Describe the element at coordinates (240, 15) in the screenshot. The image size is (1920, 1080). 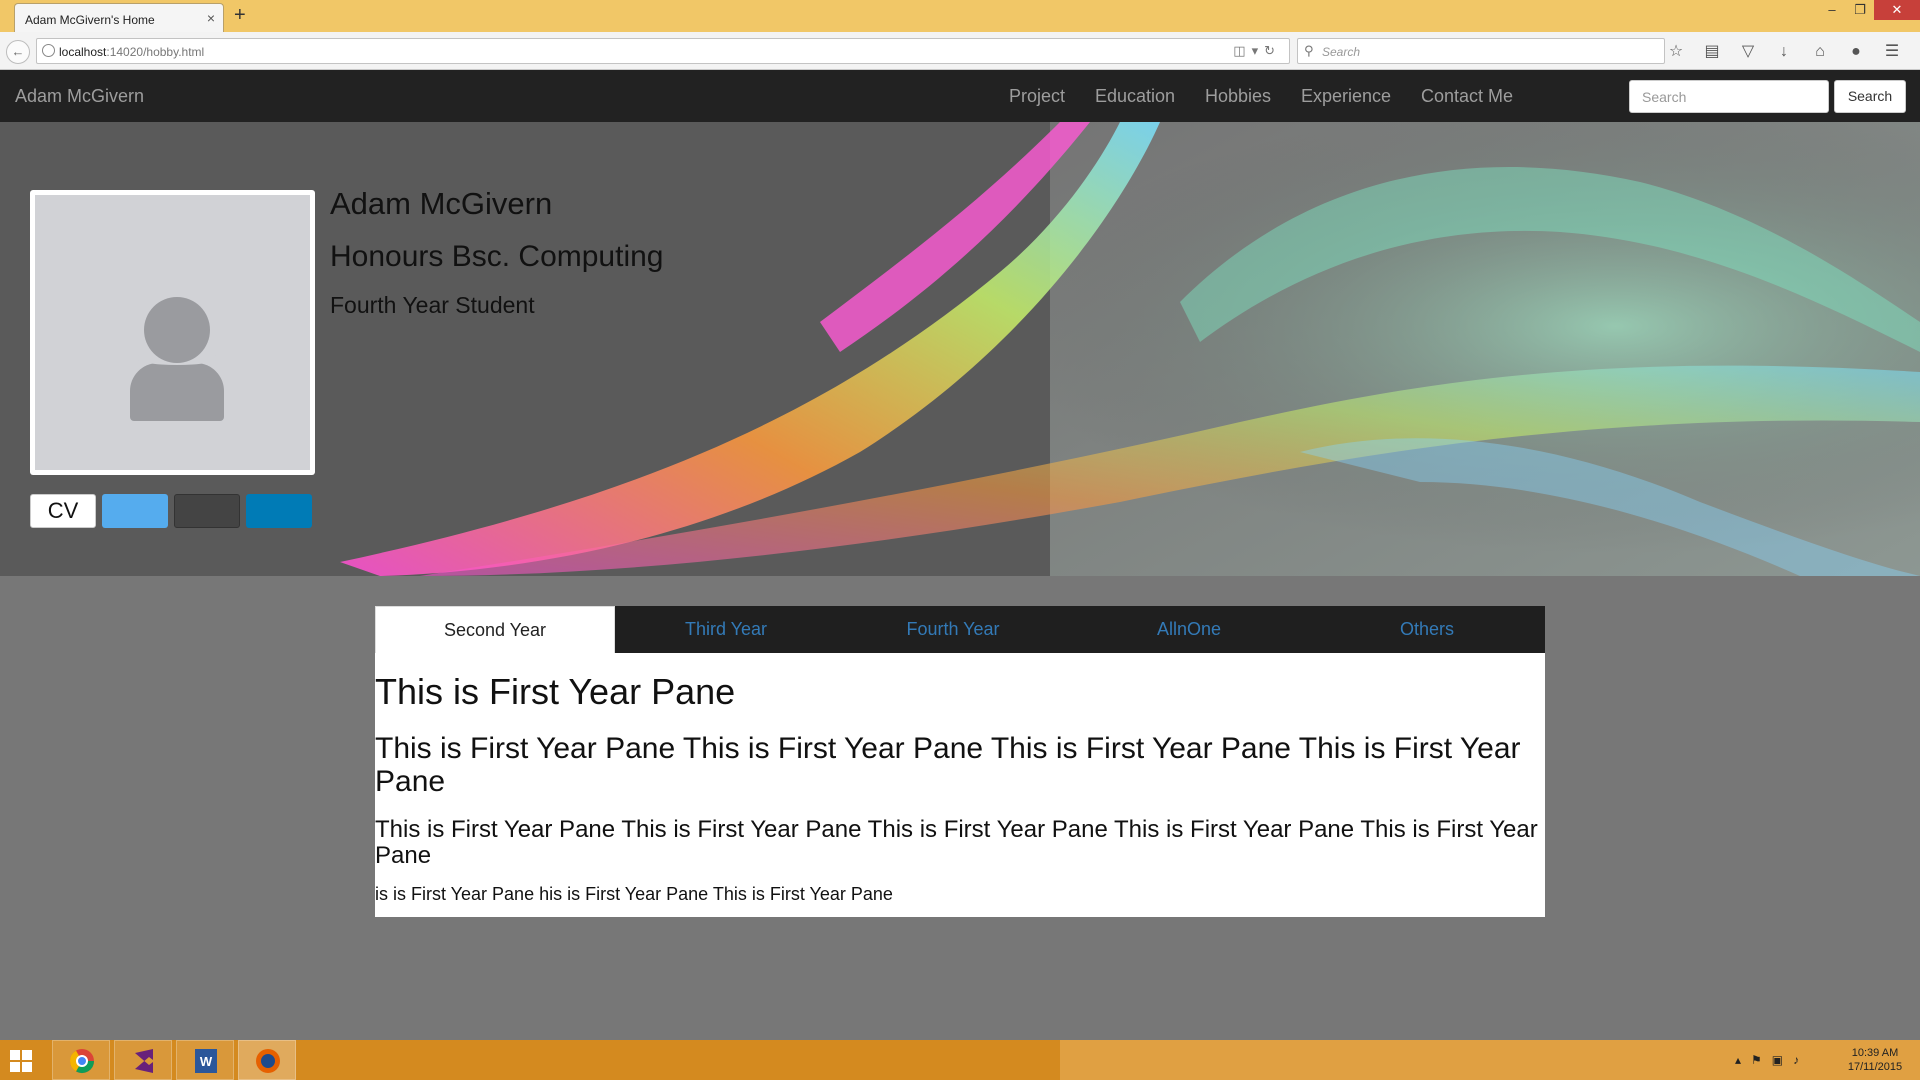
I see `new-tab-button: +` at that location.